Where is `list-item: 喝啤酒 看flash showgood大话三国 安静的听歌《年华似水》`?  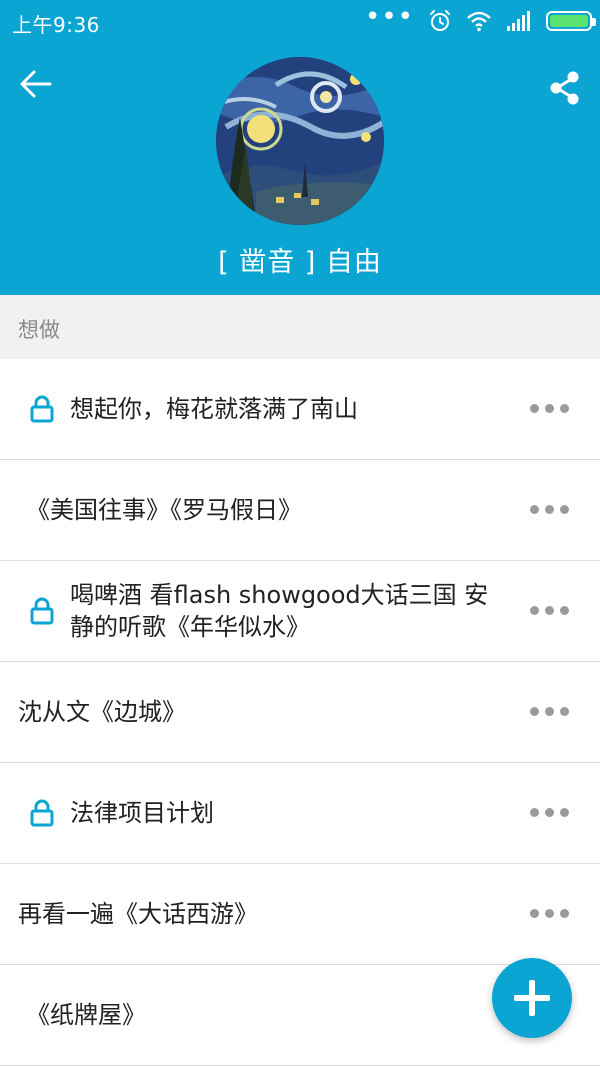
list-item: 喝啤酒 看flash showgood大话三国 安静的听歌《年华似水》 is located at coordinates (300, 611).